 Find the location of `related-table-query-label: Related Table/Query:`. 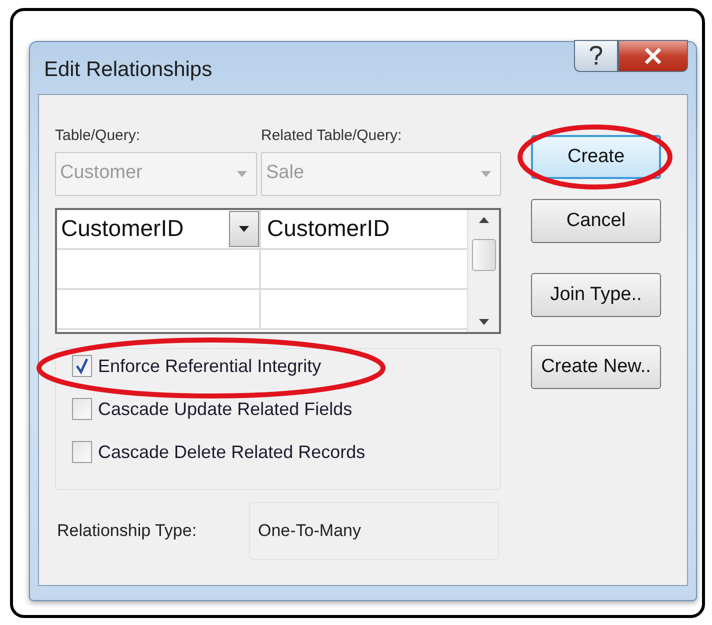

related-table-query-label: Related Table/Query: is located at coordinates (332, 136).